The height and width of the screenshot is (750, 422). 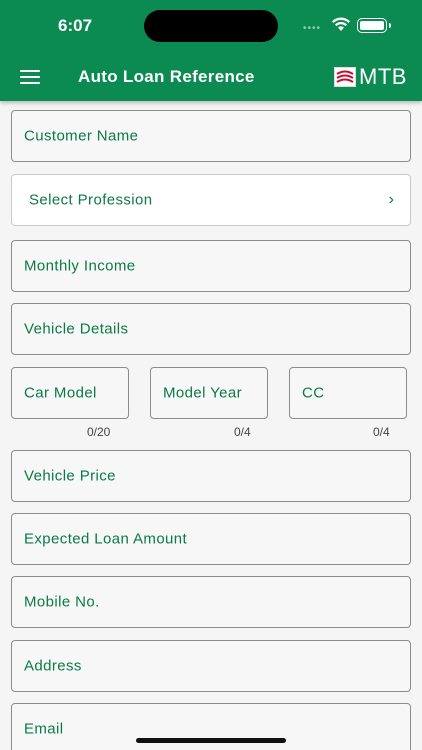 I want to click on hamburger-icon, so click(x=31, y=77).